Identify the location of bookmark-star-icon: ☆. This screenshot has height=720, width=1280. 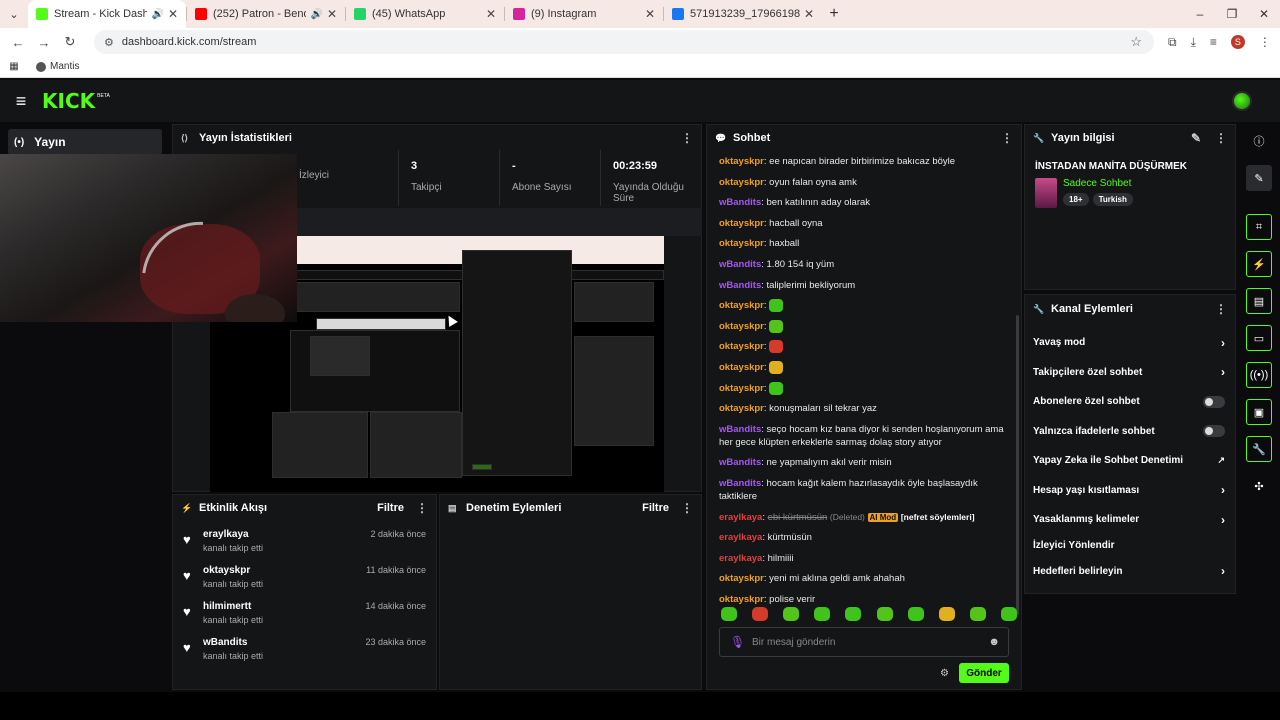
(1136, 42).